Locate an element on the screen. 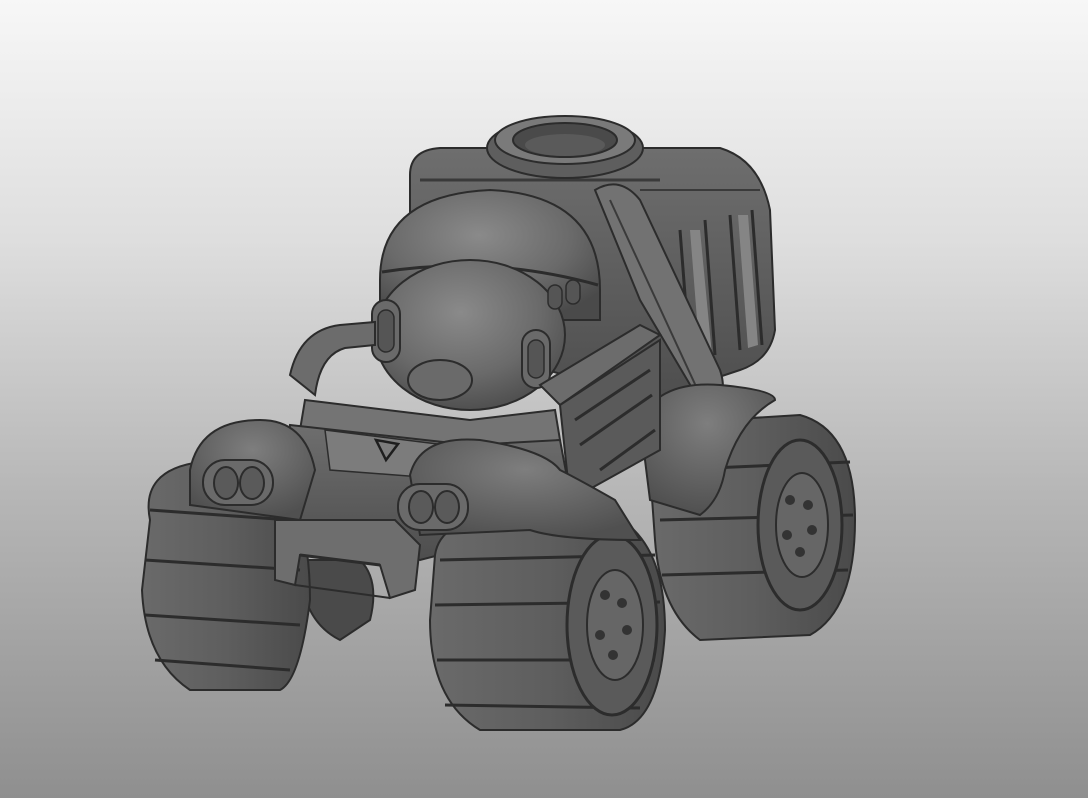 Image resolution: width=1088 pixels, height=798 pixels. front-left-fender is located at coordinates (253, 470).